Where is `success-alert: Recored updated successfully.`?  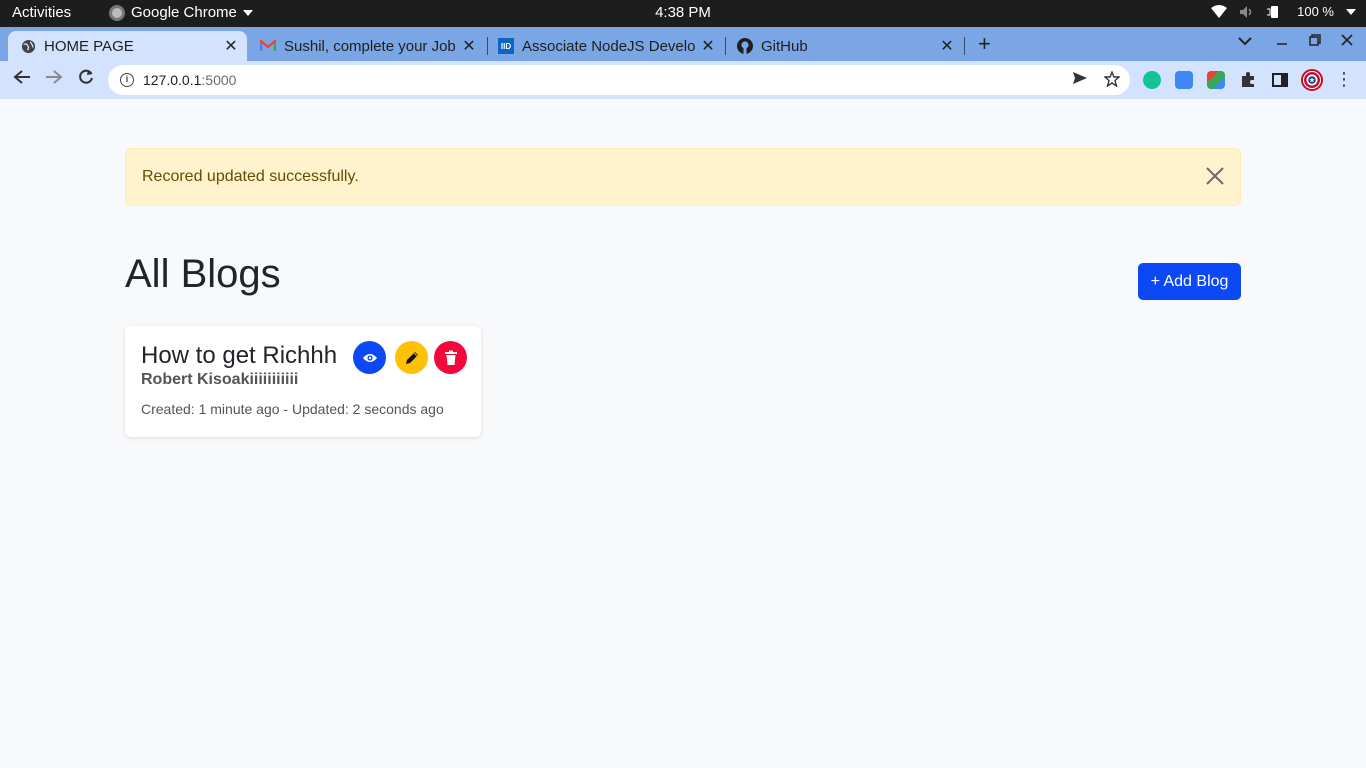 success-alert: Recored updated successfully. is located at coordinates (683, 177).